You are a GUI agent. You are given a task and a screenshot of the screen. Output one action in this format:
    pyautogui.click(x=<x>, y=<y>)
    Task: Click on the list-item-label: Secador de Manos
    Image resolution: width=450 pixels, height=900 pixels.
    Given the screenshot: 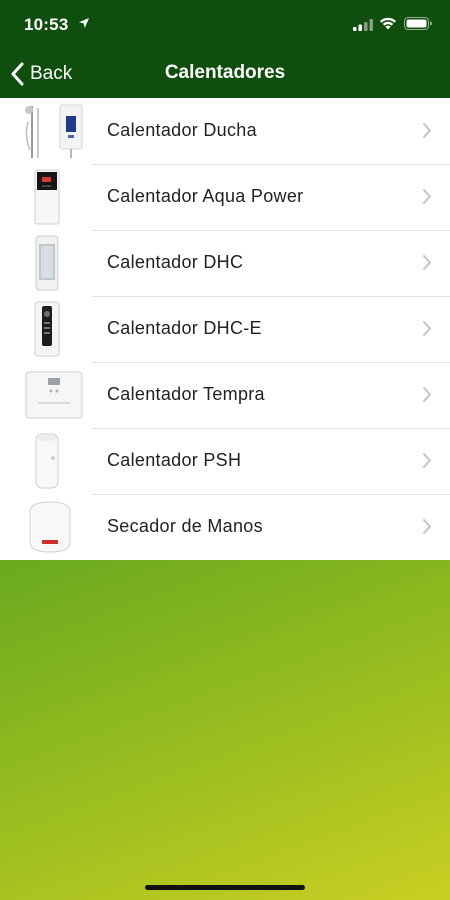 What is the action you would take?
    pyautogui.click(x=185, y=526)
    